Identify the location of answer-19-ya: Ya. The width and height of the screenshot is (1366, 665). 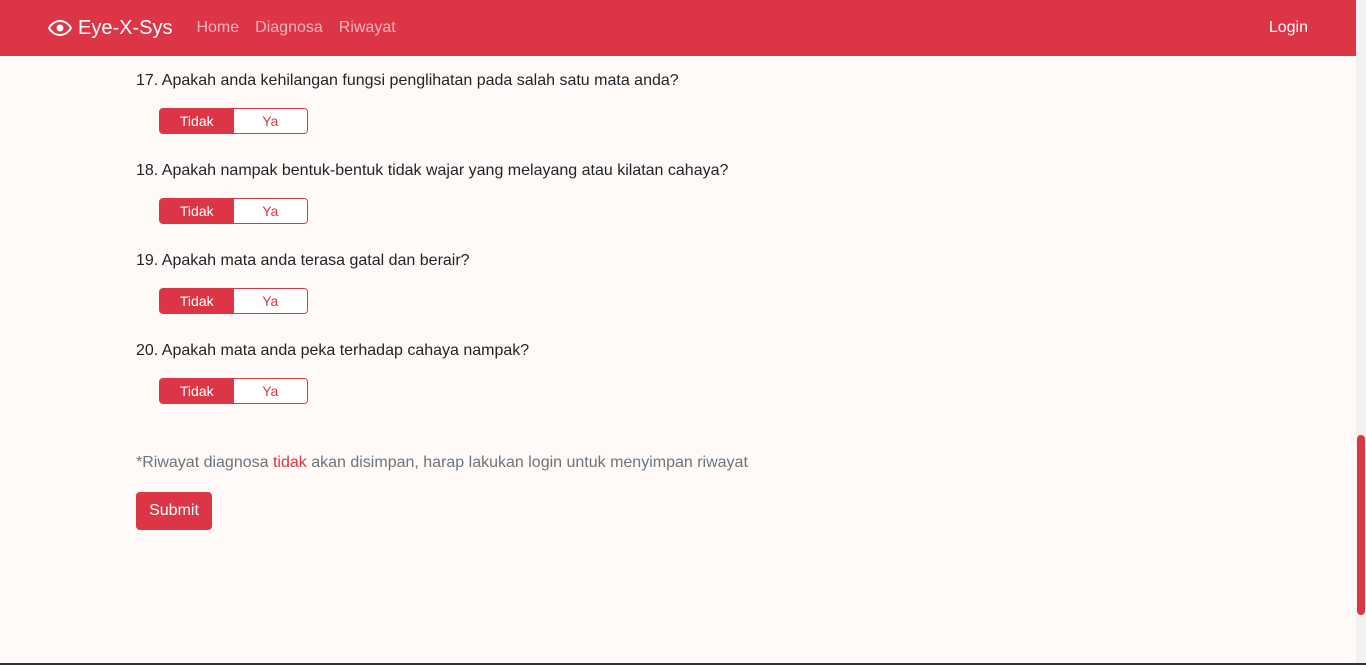
(270, 301).